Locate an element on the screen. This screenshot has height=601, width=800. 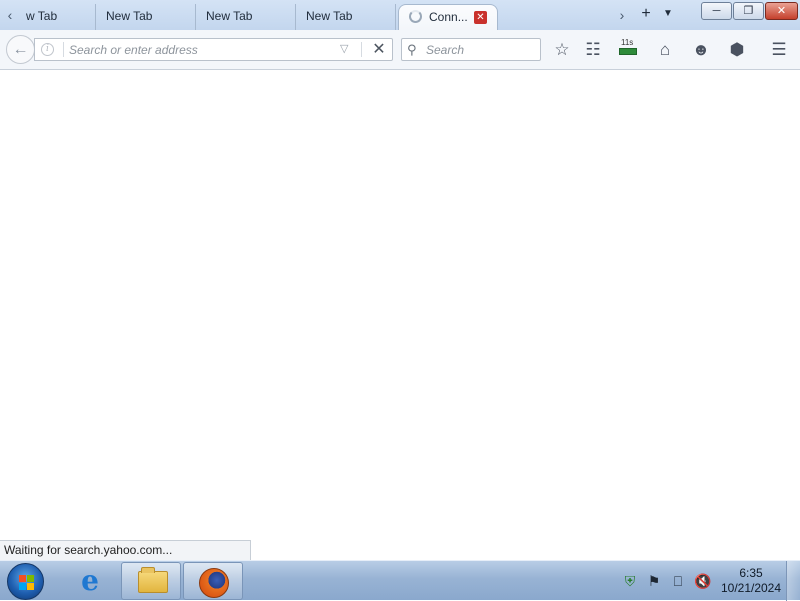
address-input is located at coordinates (199, 49).